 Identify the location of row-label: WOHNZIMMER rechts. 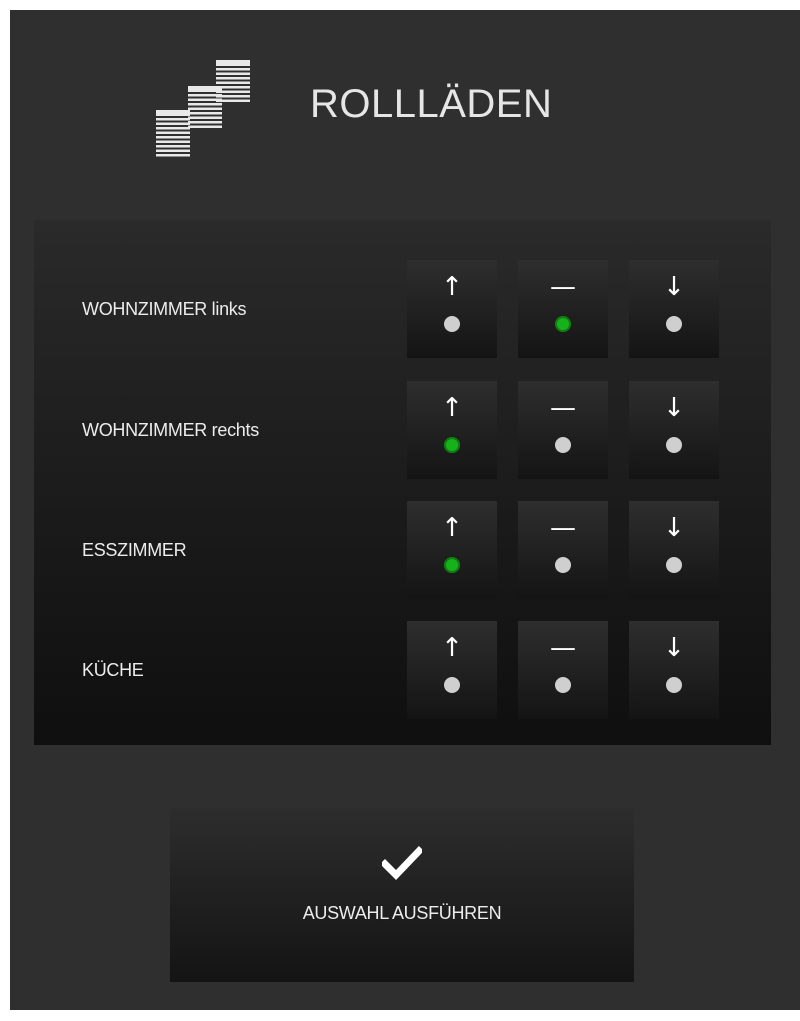
(170, 430).